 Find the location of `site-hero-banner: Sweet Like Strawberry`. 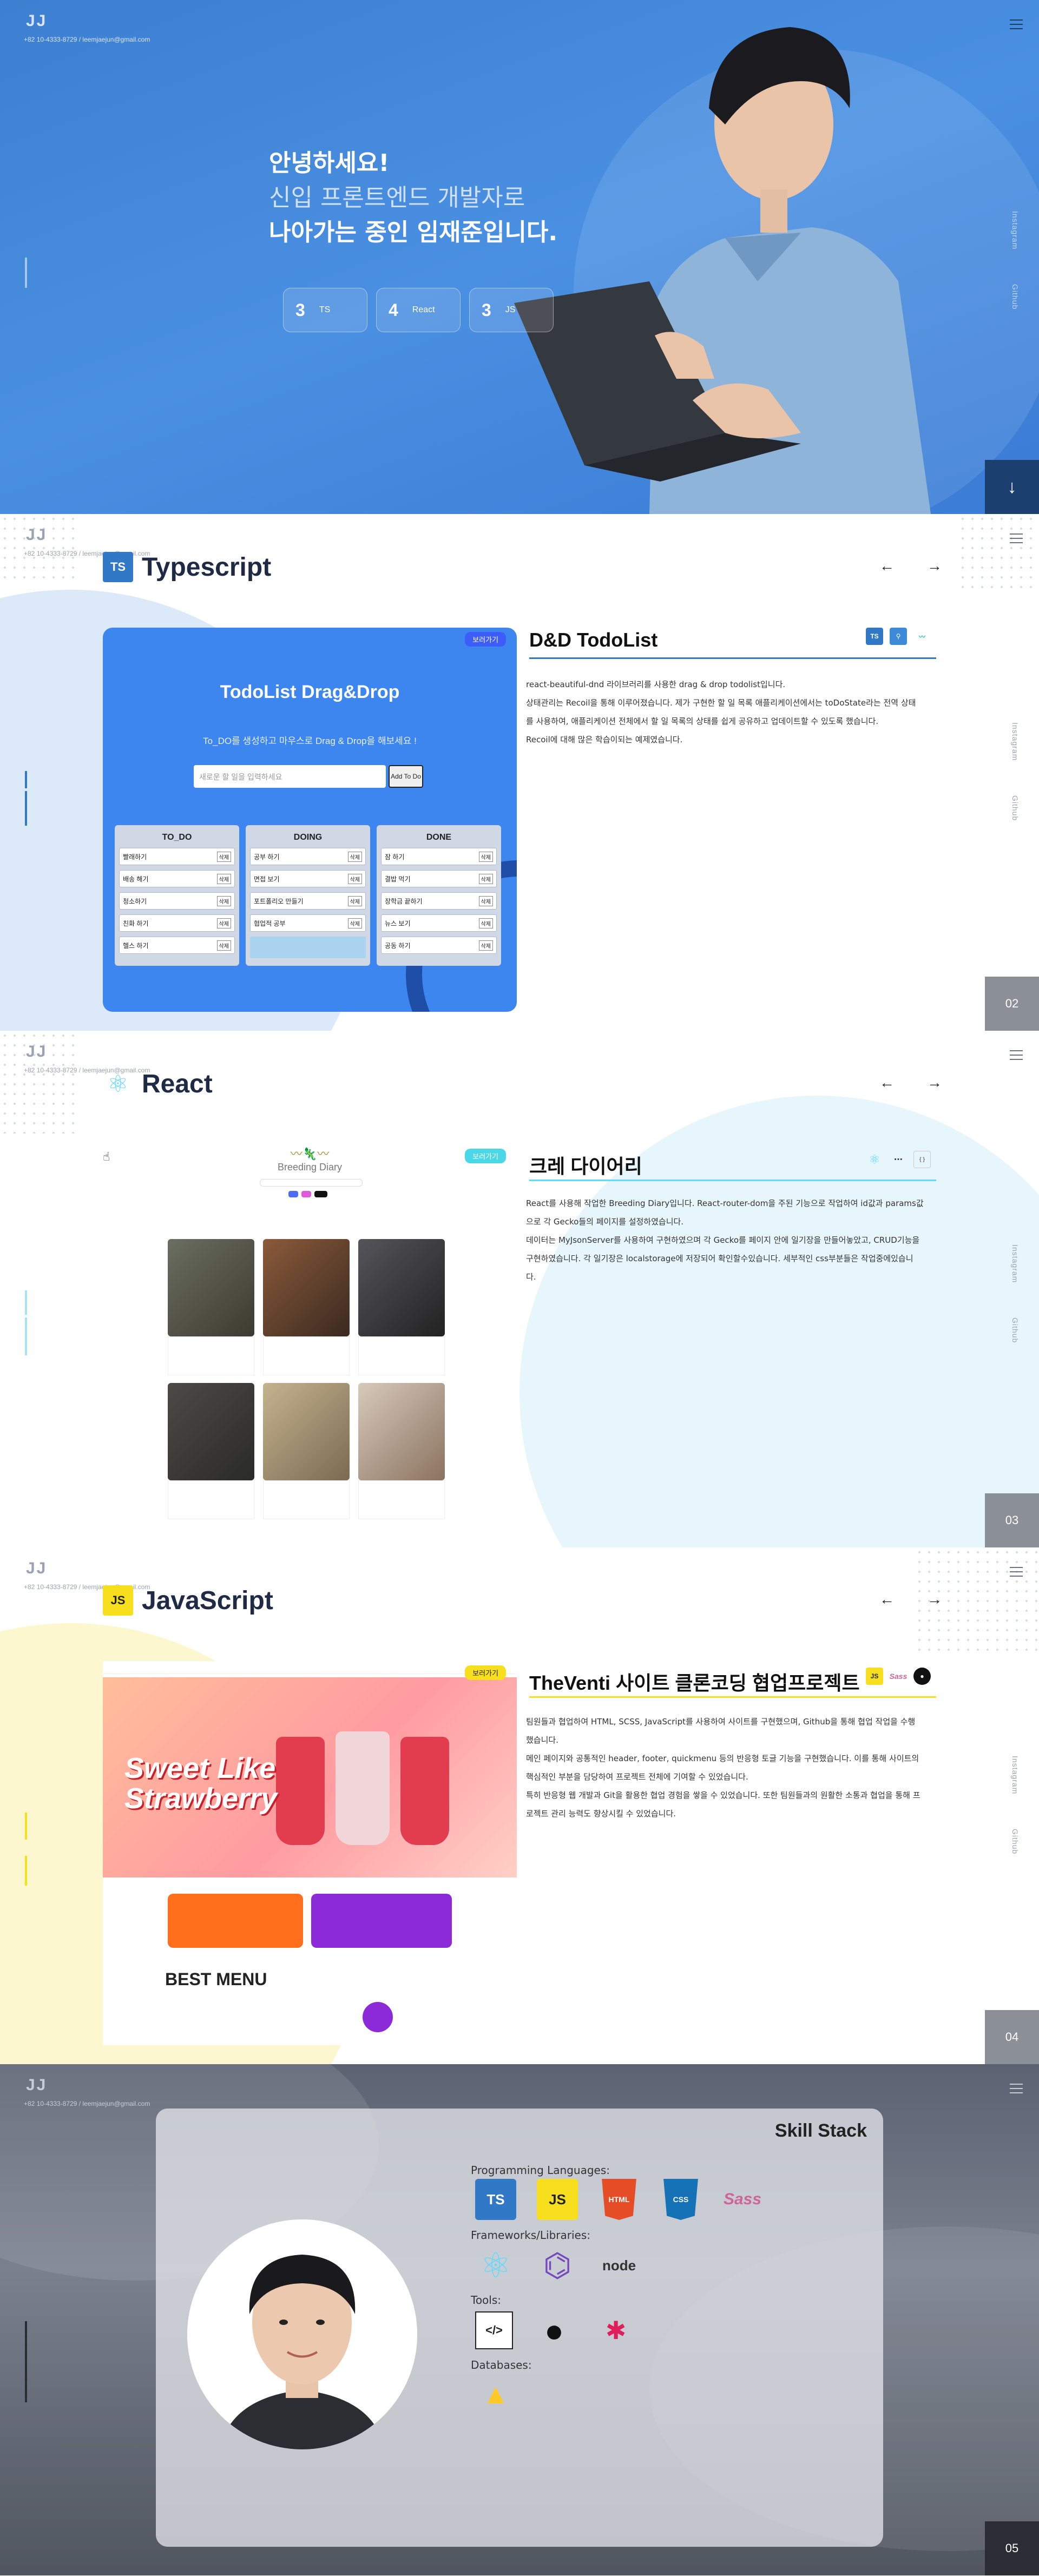

site-hero-banner: Sweet Like Strawberry is located at coordinates (310, 1777).